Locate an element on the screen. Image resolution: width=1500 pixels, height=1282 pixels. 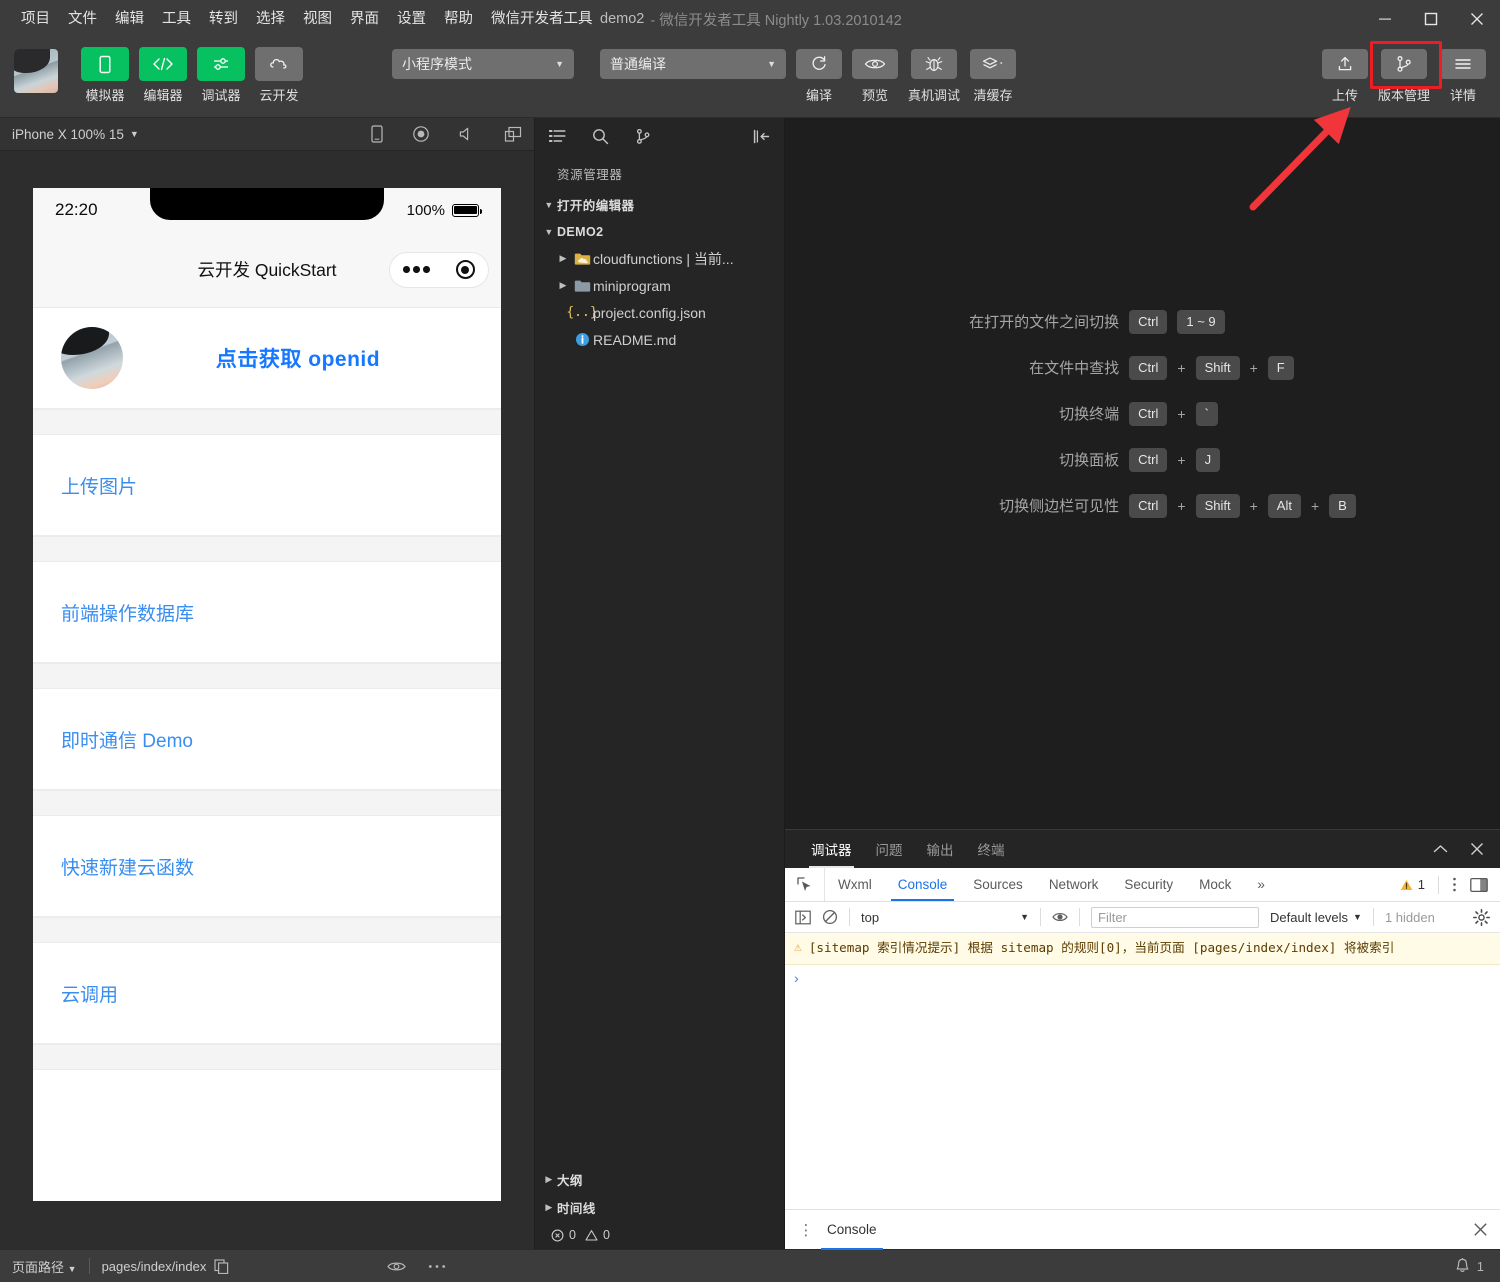
get-openid-label: 点击获取 openid is located at coordinates (298, 358).